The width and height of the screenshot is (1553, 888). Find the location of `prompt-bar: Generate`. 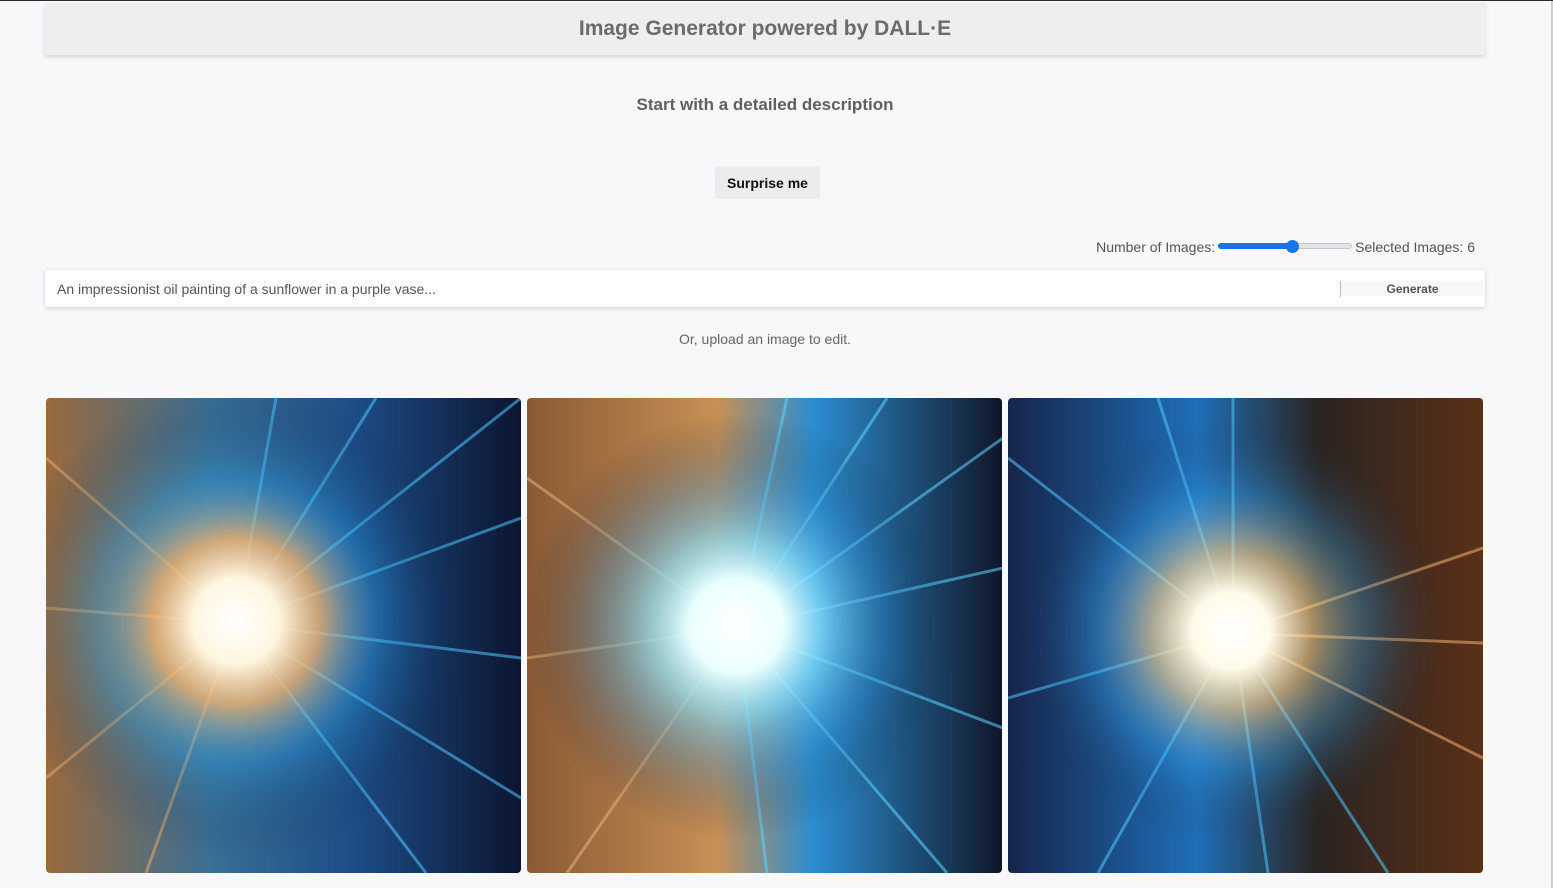

prompt-bar: Generate is located at coordinates (765, 288).